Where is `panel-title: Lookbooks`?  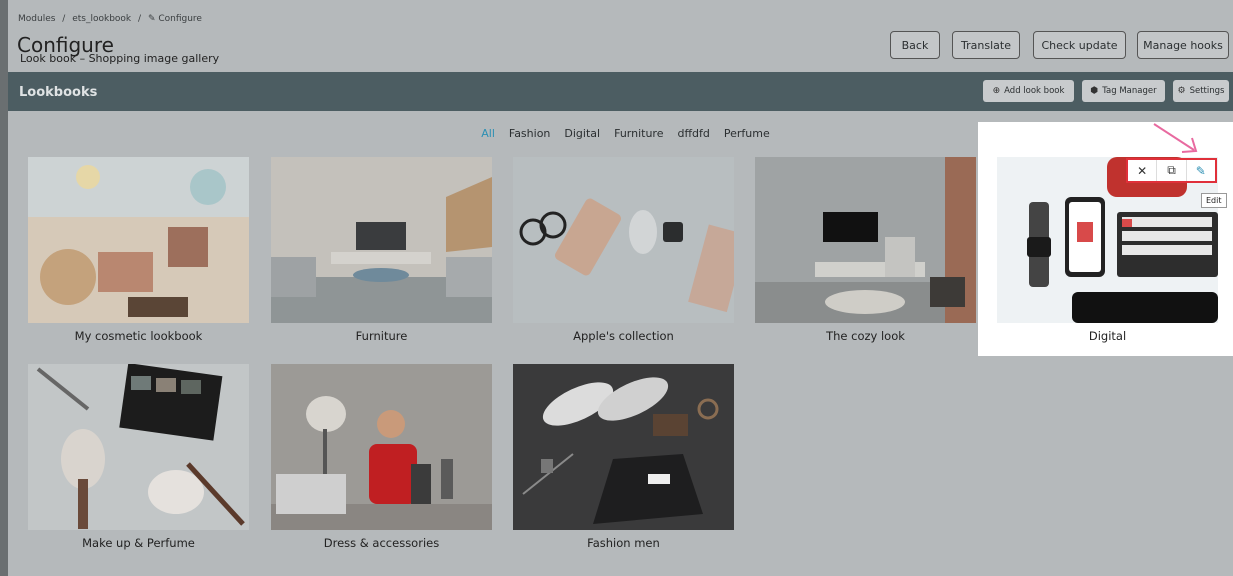
panel-title: Lookbooks is located at coordinates (58, 92).